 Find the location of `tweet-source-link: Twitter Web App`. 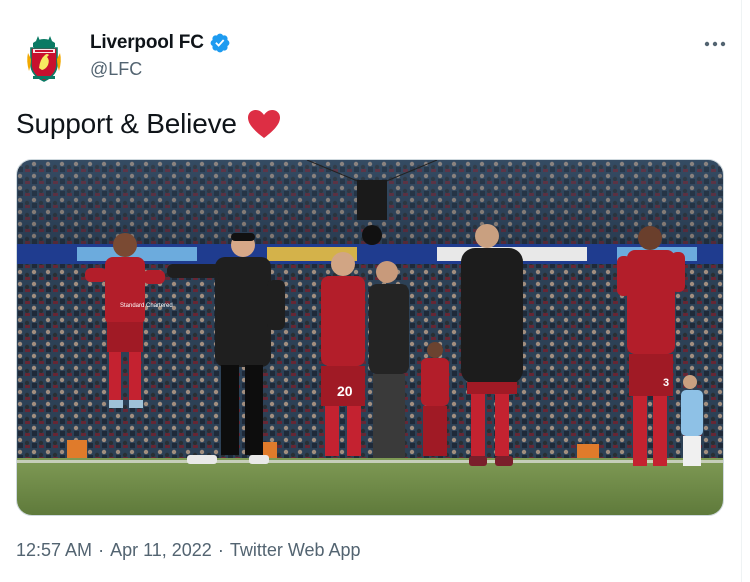

tweet-source-link: Twitter Web App is located at coordinates (295, 550).